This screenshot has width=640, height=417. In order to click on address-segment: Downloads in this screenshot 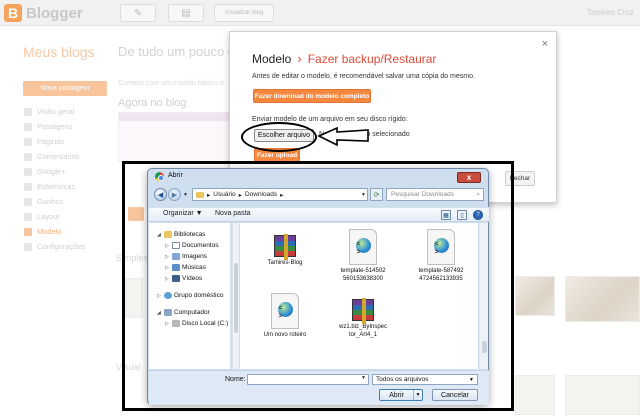, I will do `click(261, 194)`.